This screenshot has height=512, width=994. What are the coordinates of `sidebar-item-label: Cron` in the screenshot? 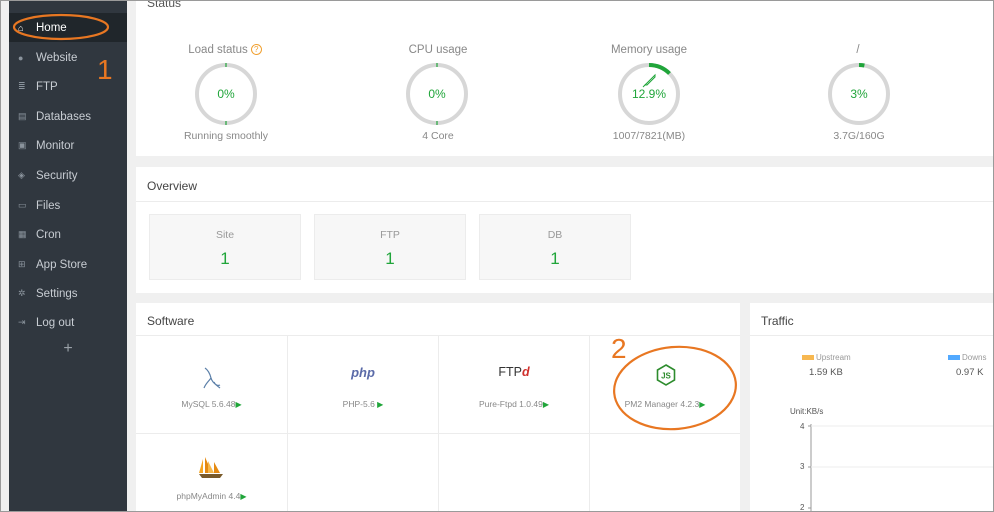 It's located at (48, 234).